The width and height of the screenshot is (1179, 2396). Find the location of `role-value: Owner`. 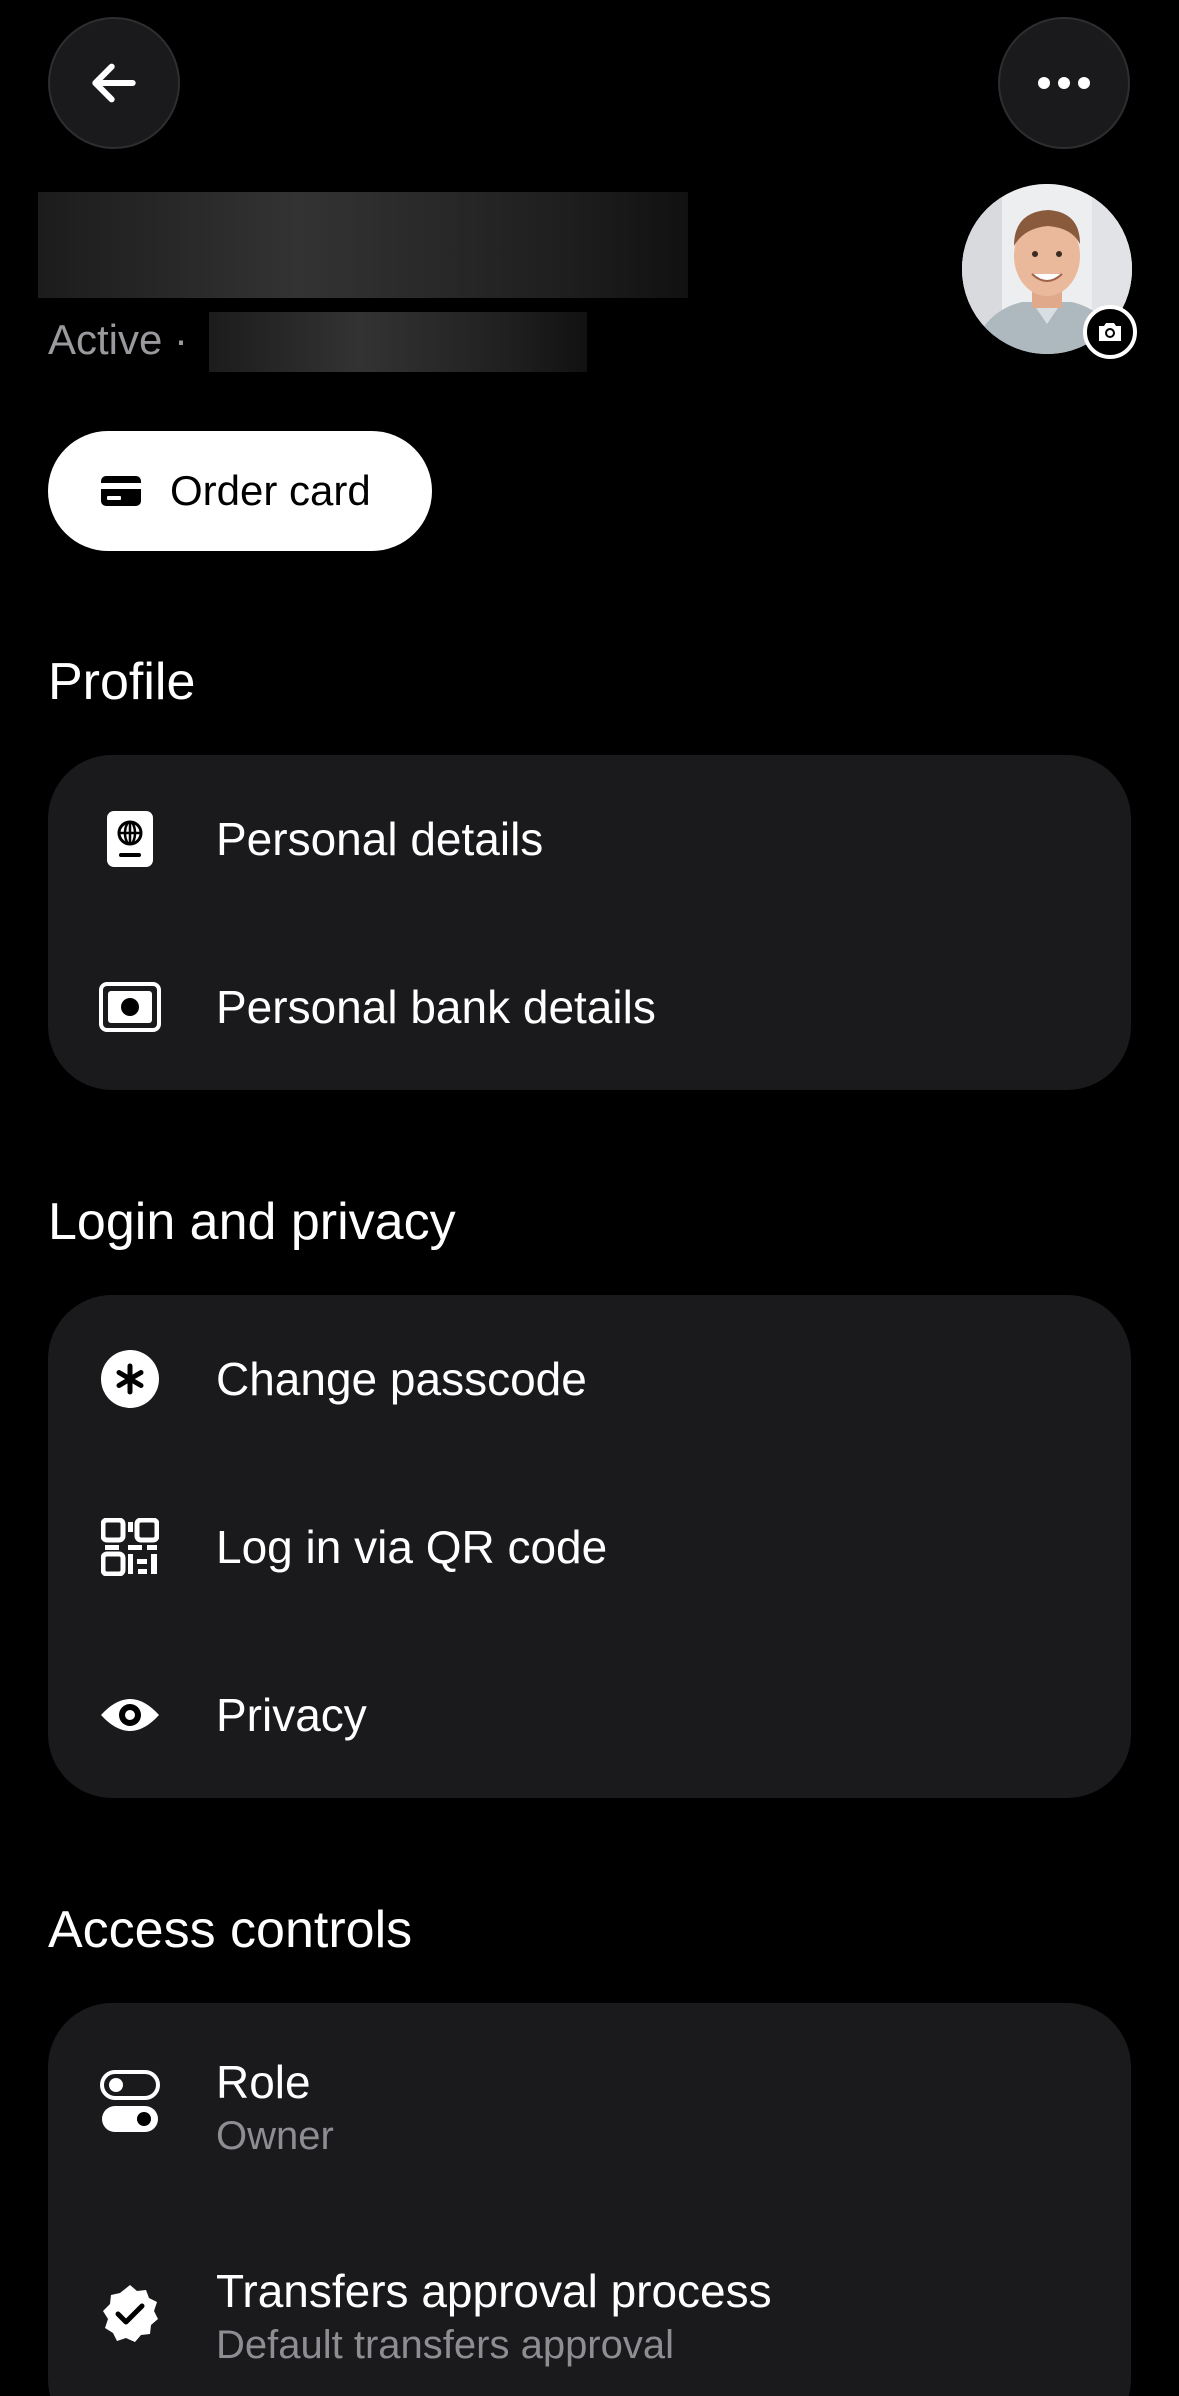

role-value: Owner is located at coordinates (275, 2136).